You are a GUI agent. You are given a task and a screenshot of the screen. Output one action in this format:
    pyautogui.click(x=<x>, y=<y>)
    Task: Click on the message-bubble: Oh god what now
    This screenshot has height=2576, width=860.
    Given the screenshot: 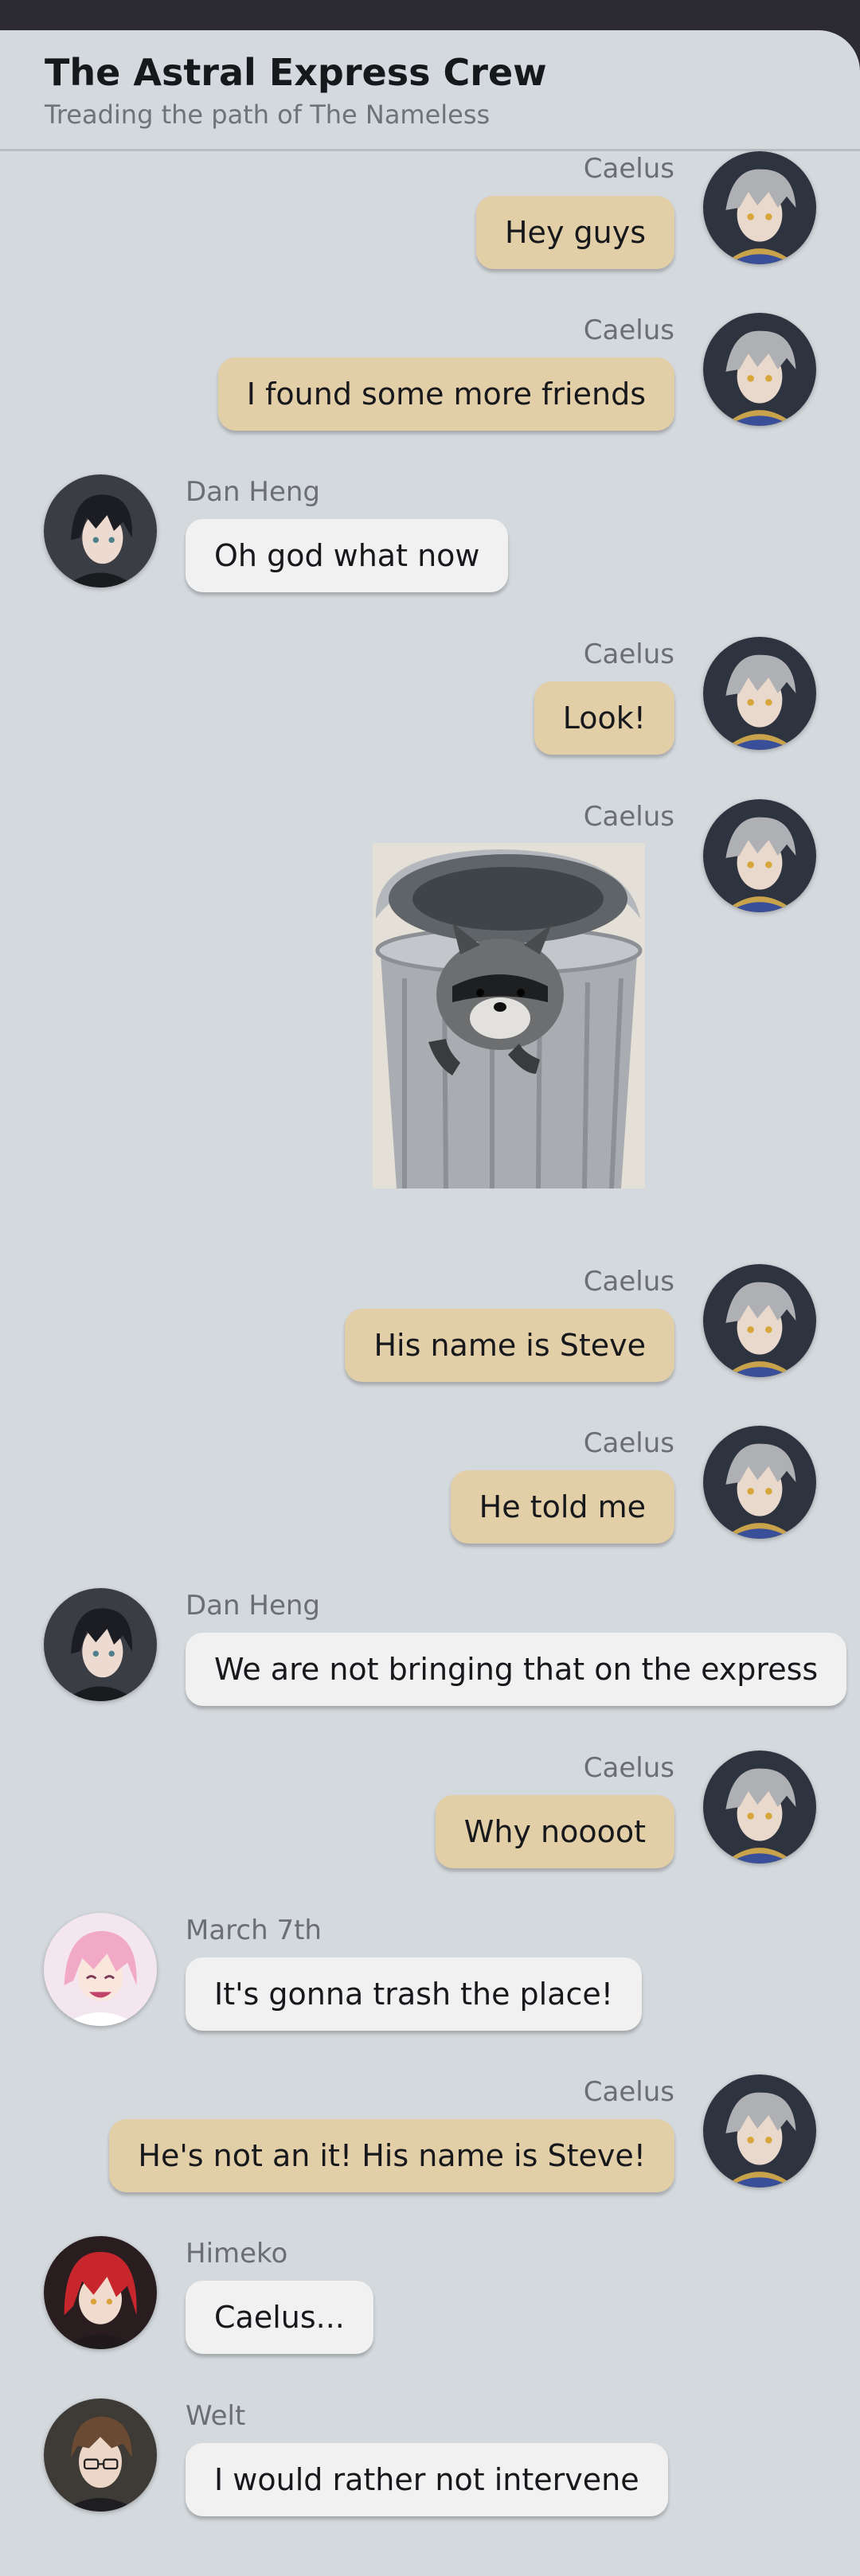 What is the action you would take?
    pyautogui.click(x=347, y=555)
    